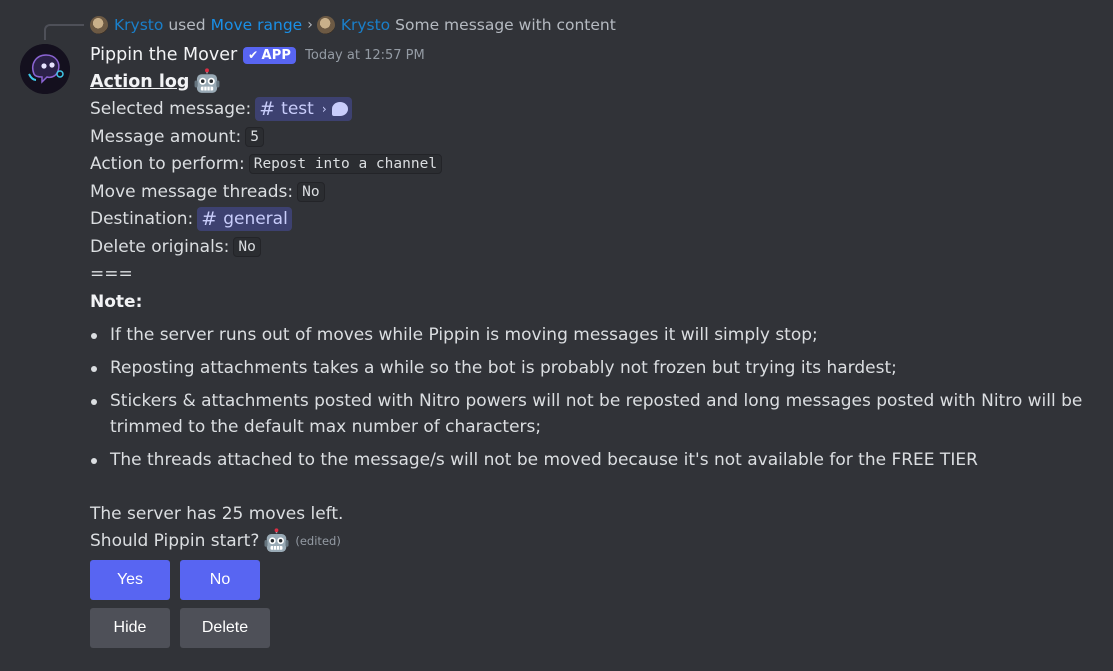  What do you see at coordinates (253, 55) in the screenshot?
I see `check-icon: ✔` at bounding box center [253, 55].